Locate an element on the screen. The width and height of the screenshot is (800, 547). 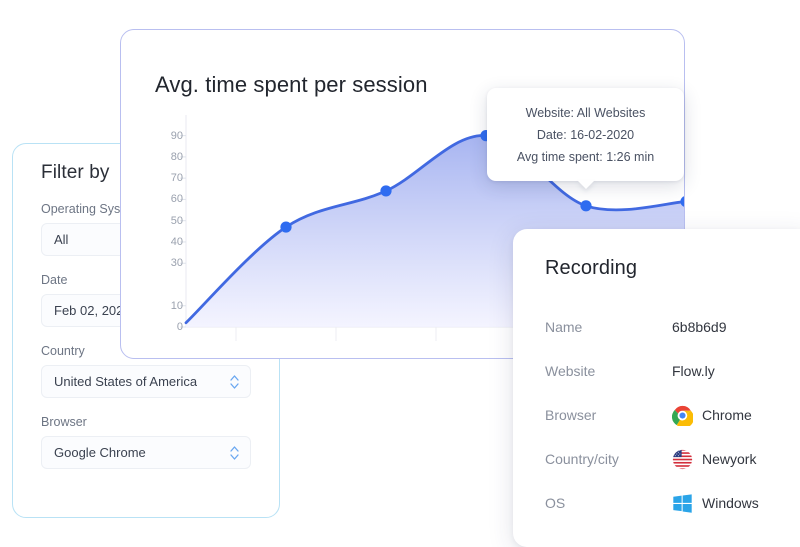
recording-value-browser-wrap: Chrome is located at coordinates (712, 415).